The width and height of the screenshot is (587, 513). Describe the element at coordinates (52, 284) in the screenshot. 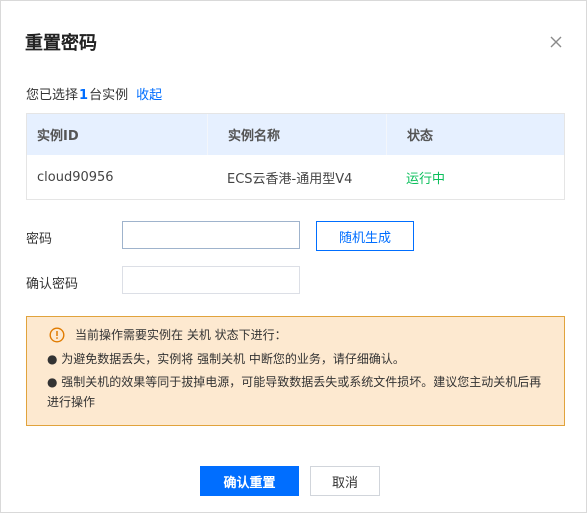

I see `confirm-password-label: 确认密码` at that location.